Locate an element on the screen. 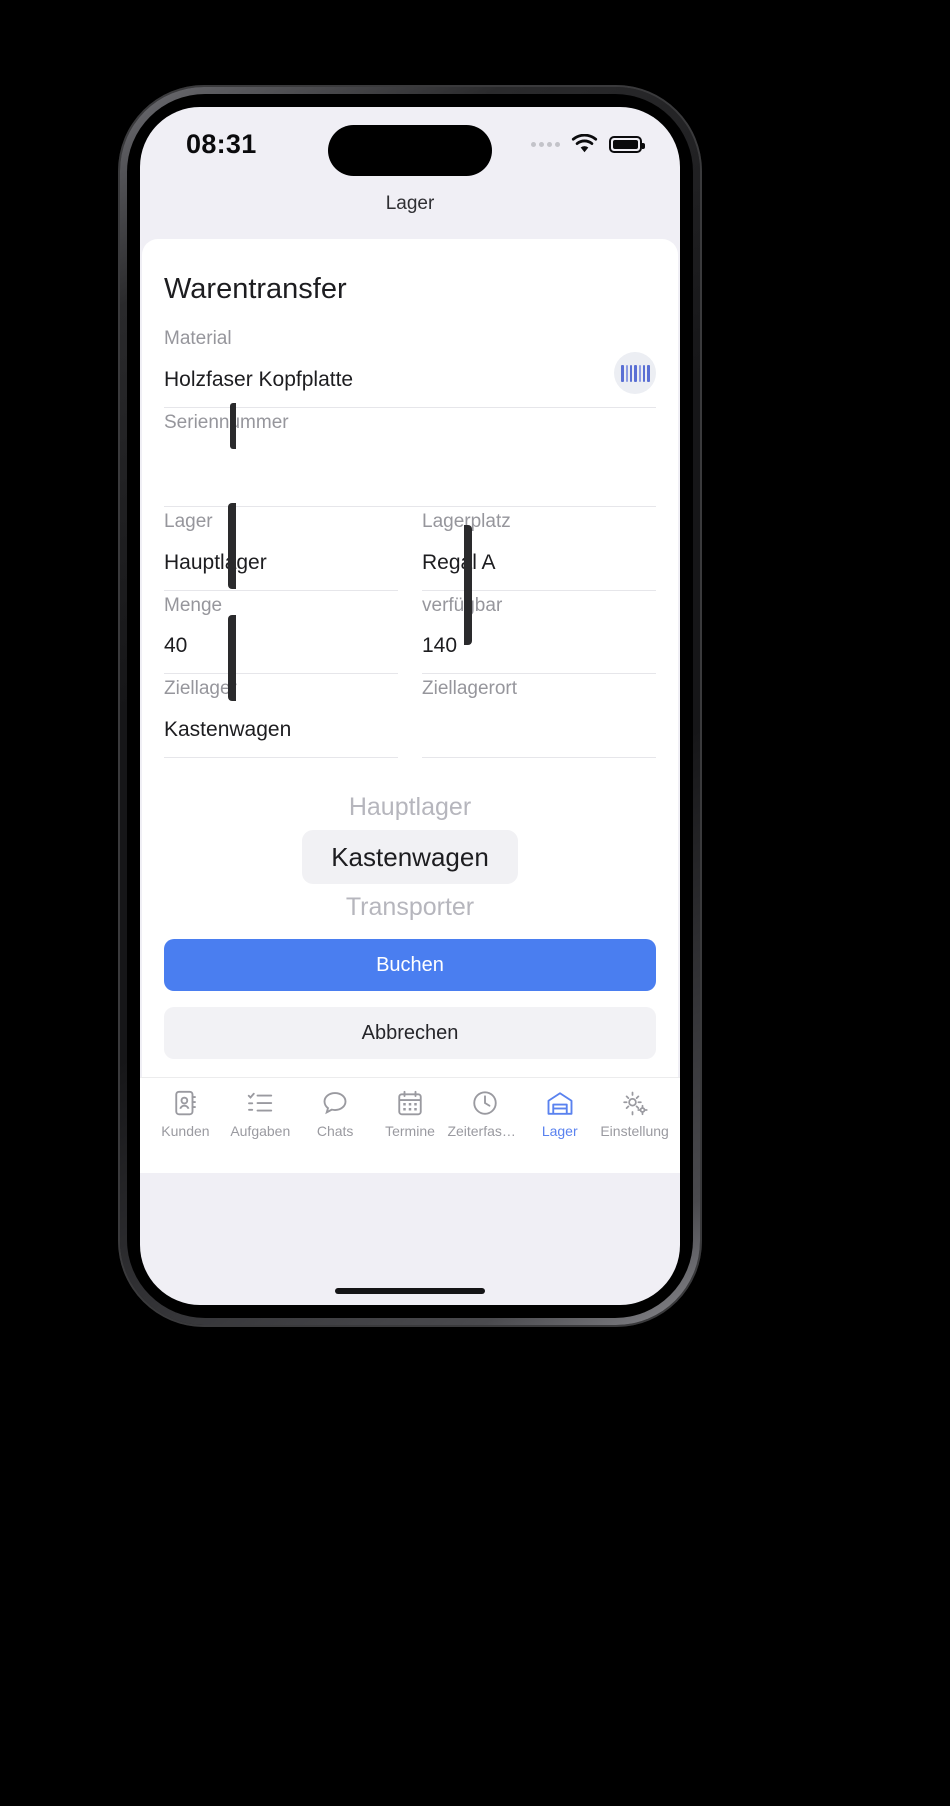 The image size is (950, 1806). field-lagerplatz: Lagerplatz Regal A is located at coordinates (539, 549).